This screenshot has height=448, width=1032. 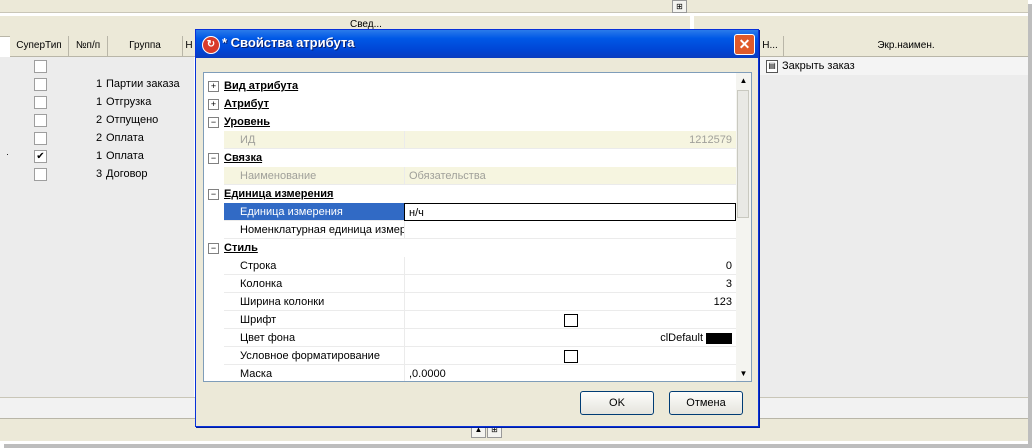 What do you see at coordinates (243, 158) in the screenshot?
I see `category-label: Связка` at bounding box center [243, 158].